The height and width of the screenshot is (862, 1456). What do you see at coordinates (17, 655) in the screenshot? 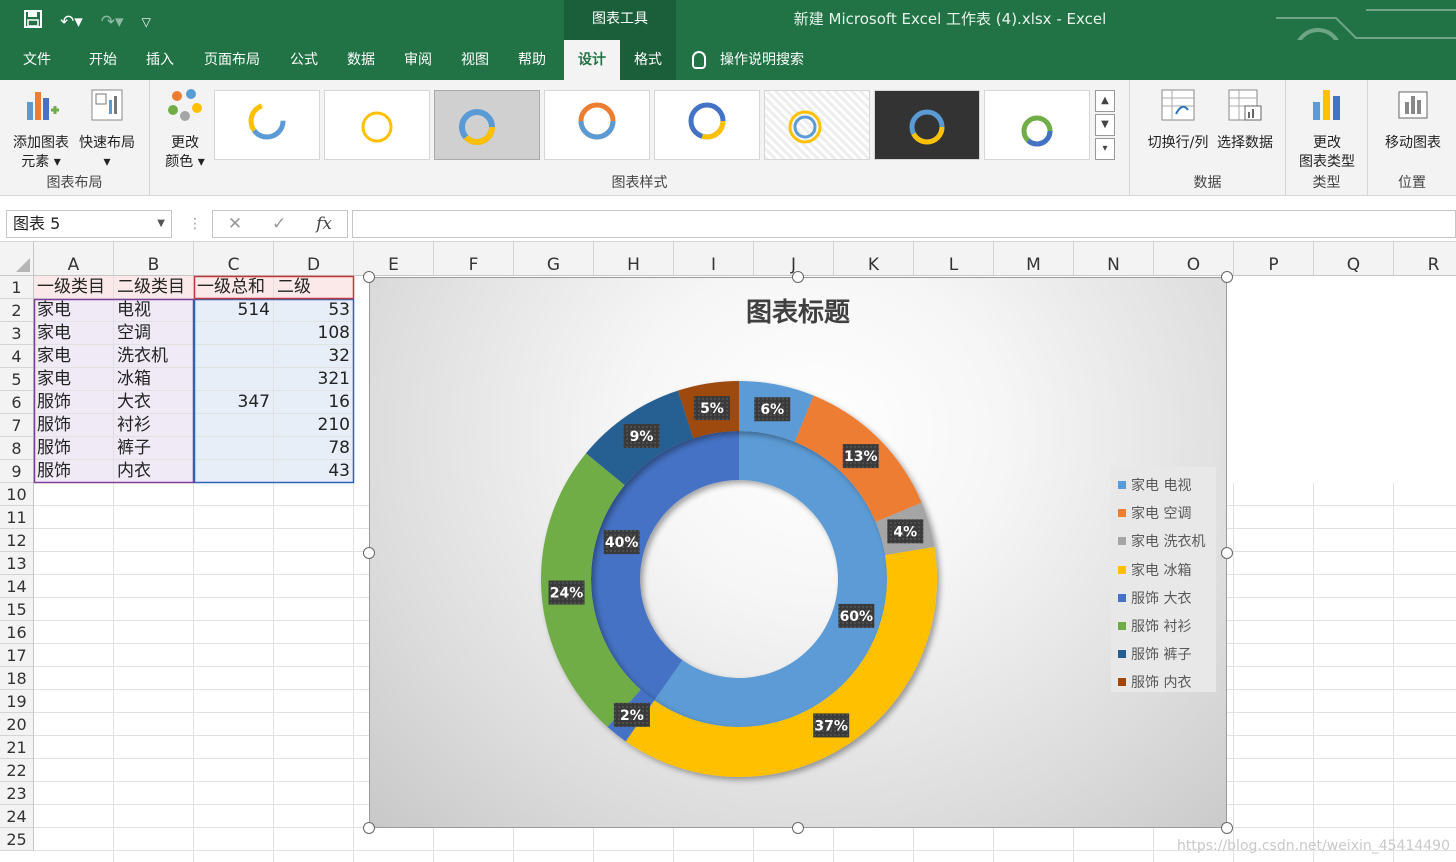
I see `row-header-17: 17` at bounding box center [17, 655].